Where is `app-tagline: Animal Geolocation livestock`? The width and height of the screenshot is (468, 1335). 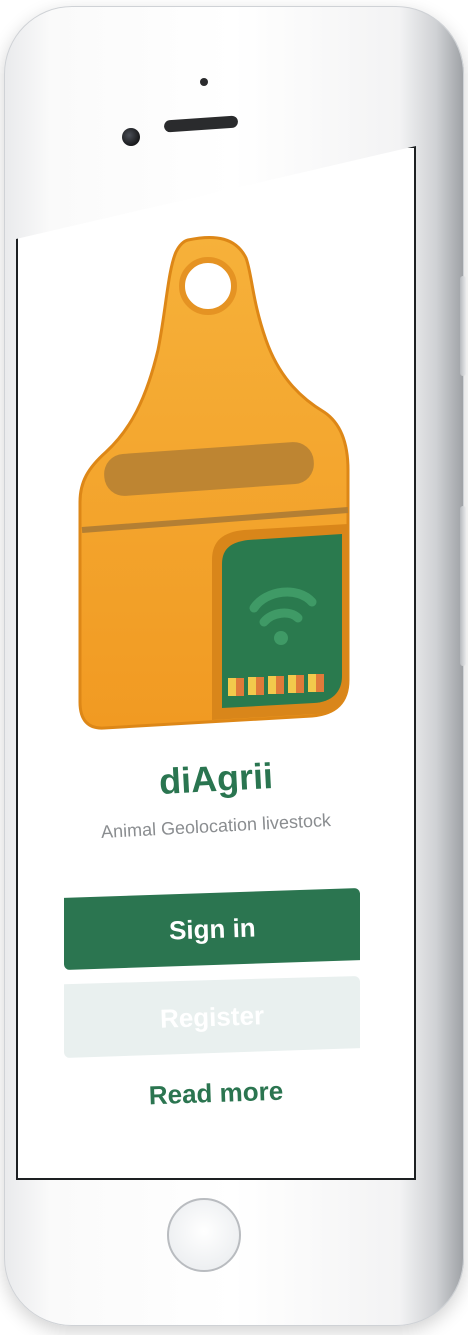
app-tagline: Animal Geolocation livestock is located at coordinates (216, 826).